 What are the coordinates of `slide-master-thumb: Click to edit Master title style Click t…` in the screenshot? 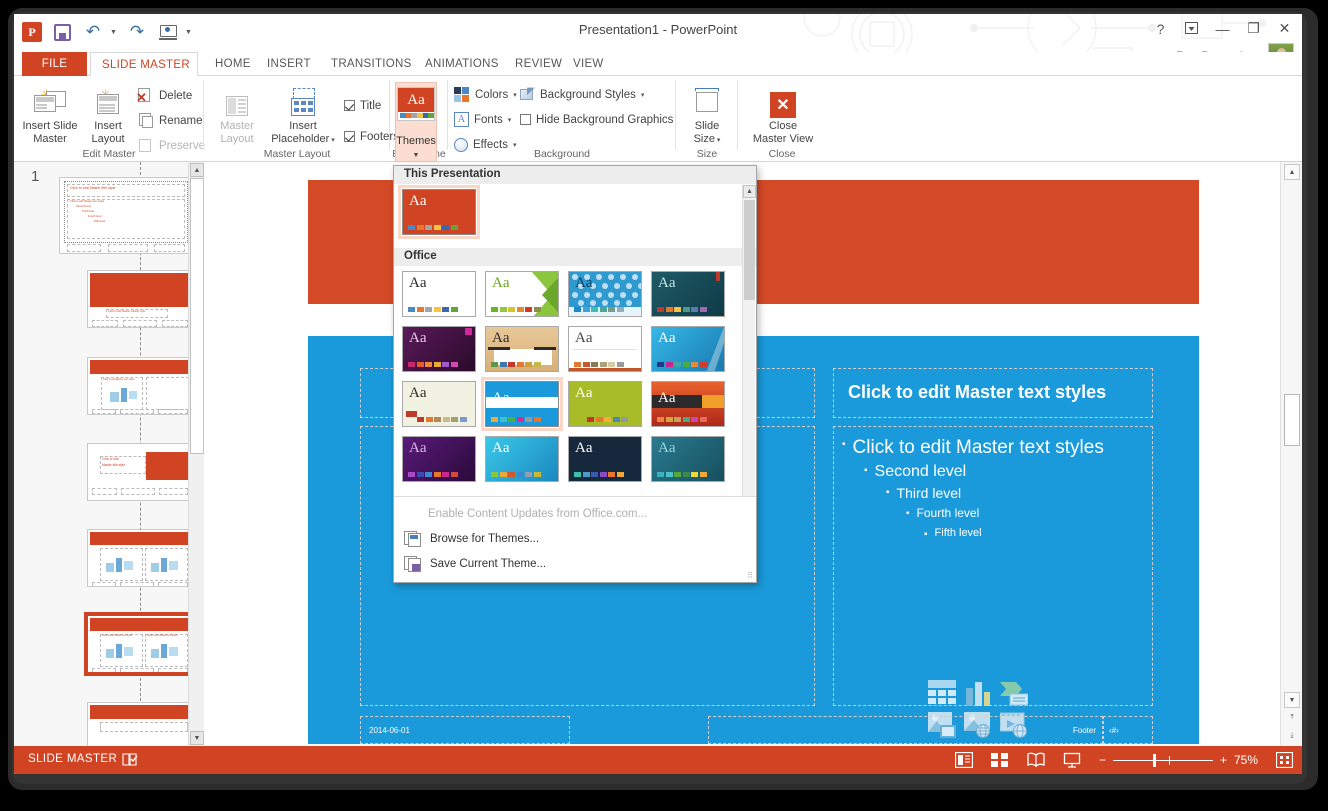 It's located at (125, 215).